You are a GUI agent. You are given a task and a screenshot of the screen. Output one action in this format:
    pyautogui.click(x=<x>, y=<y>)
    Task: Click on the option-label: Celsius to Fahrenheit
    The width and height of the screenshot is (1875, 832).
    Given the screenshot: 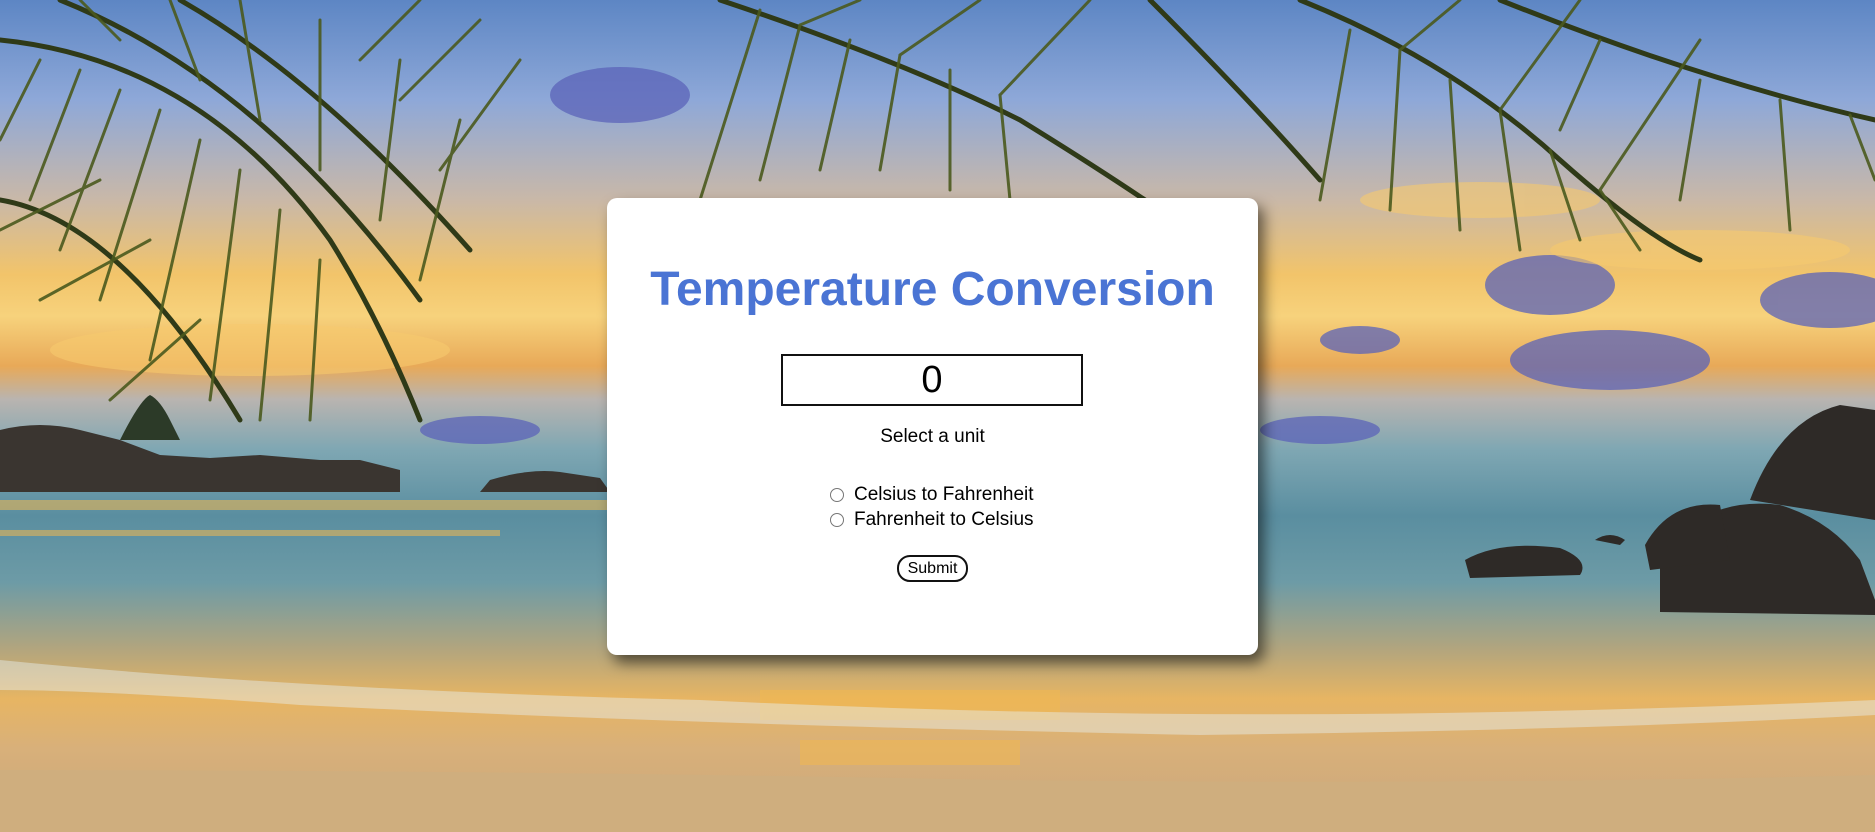 What is the action you would take?
    pyautogui.click(x=944, y=494)
    